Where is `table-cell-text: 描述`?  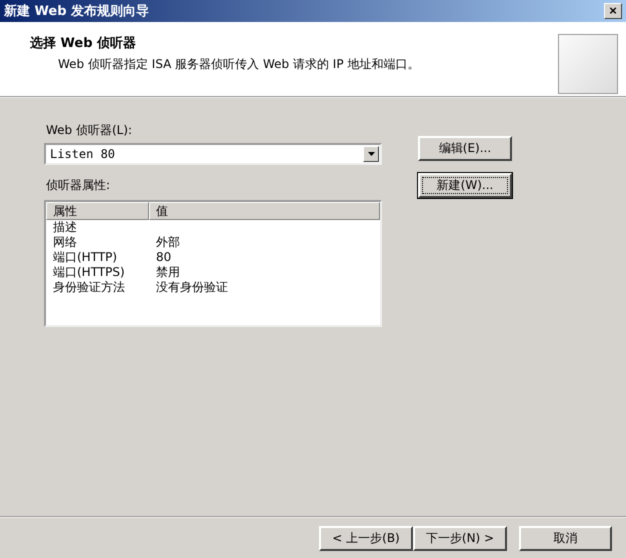 table-cell-text: 描述 is located at coordinates (65, 227).